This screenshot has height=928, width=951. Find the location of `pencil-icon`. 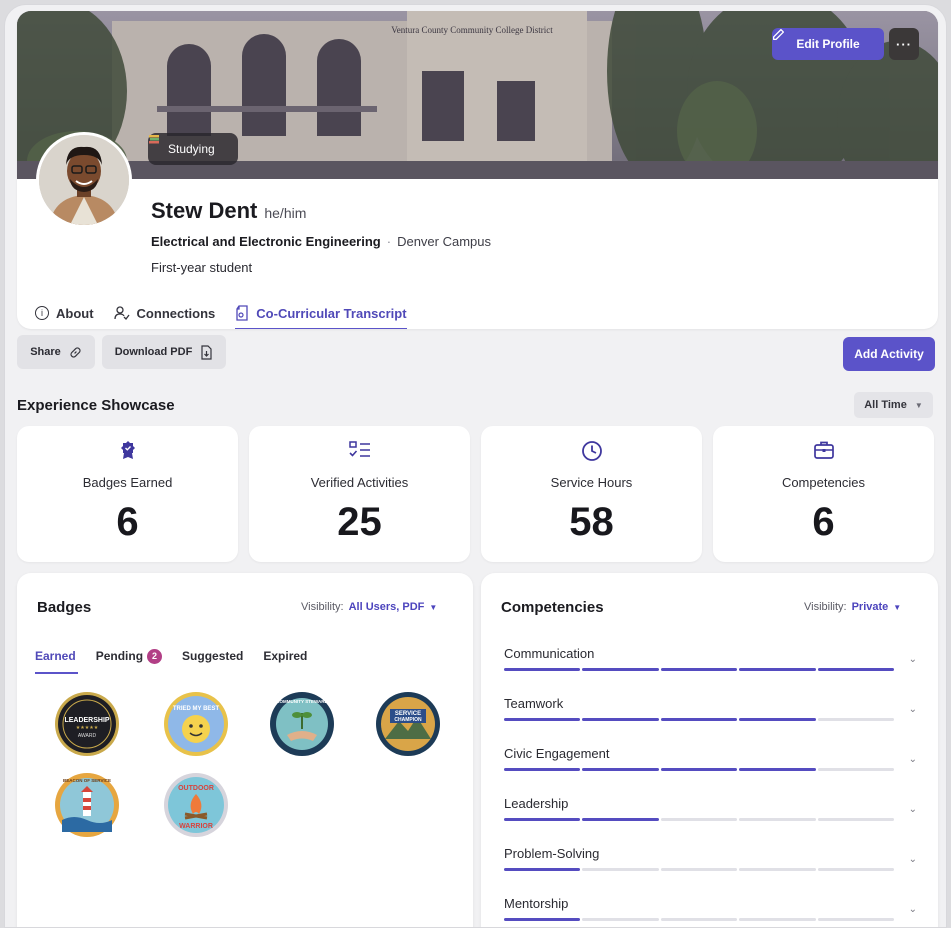

pencil-icon is located at coordinates (778, 34).